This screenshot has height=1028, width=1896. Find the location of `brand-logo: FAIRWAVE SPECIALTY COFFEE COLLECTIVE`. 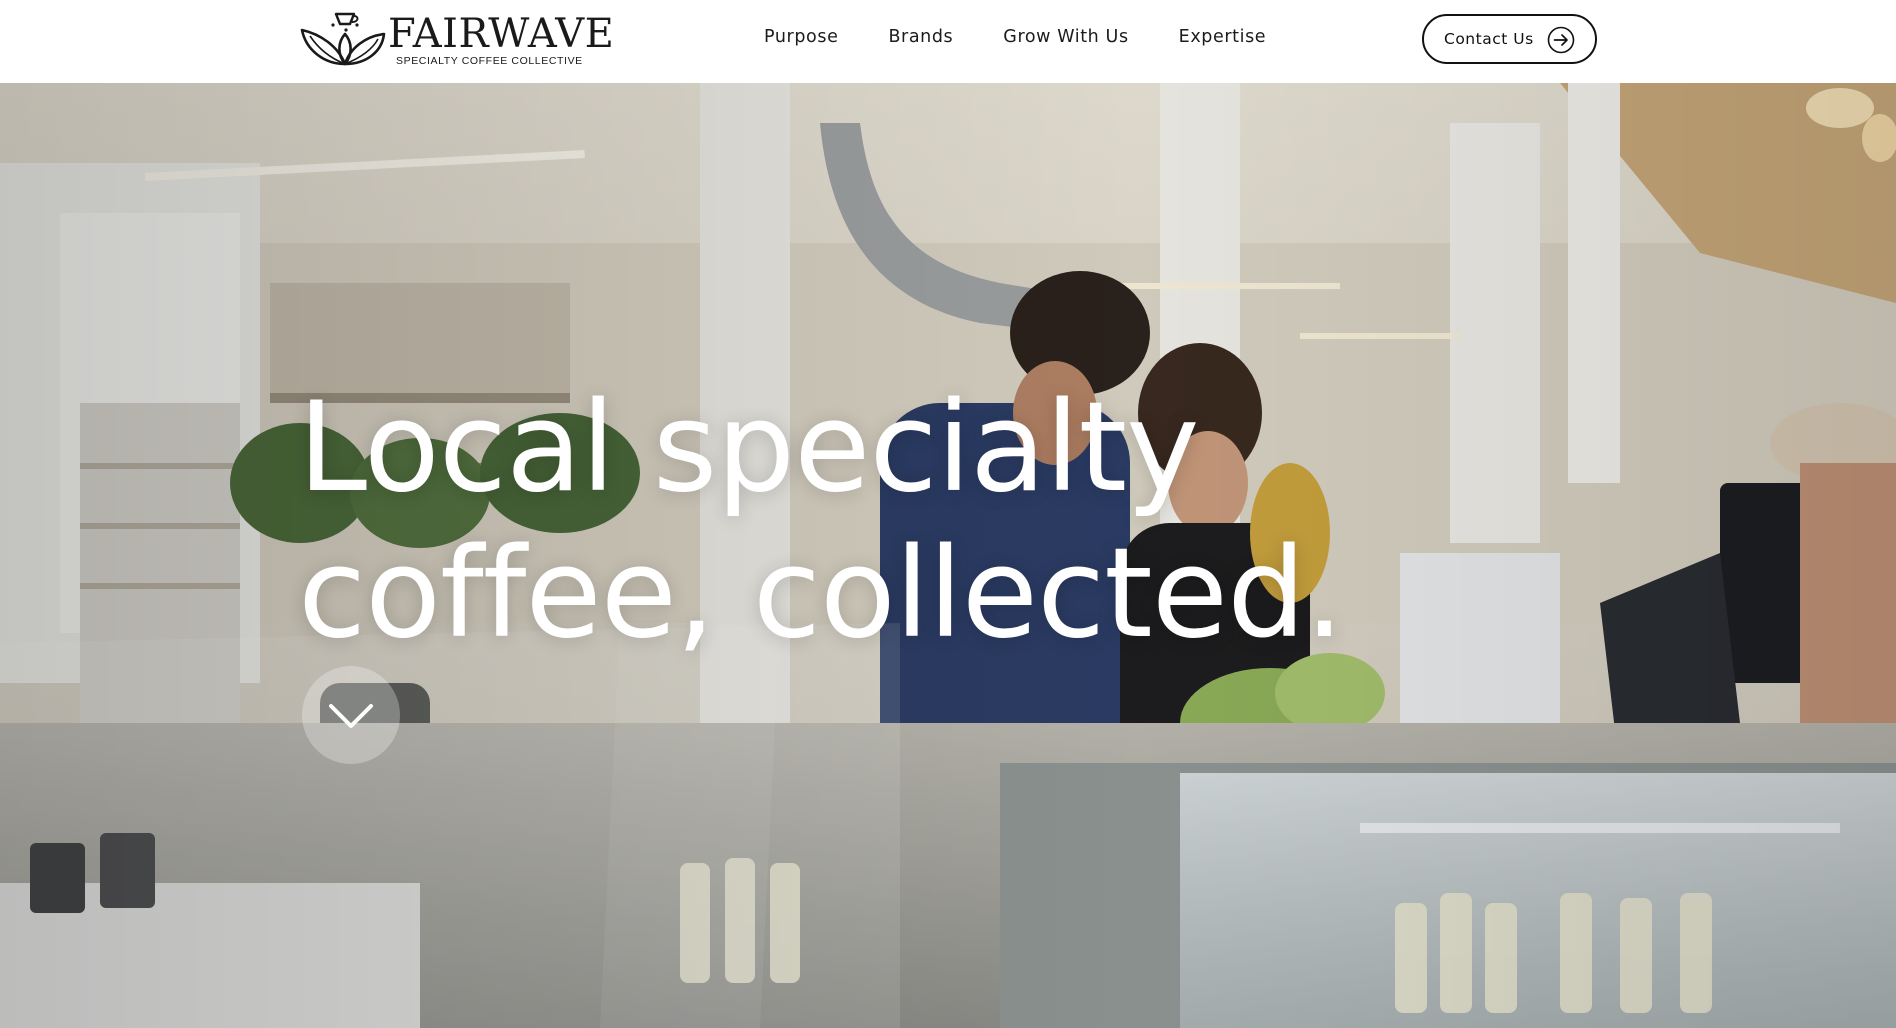

brand-logo: FAIRWAVE SPECIALTY COFFEE COLLECTIVE is located at coordinates (457, 40).